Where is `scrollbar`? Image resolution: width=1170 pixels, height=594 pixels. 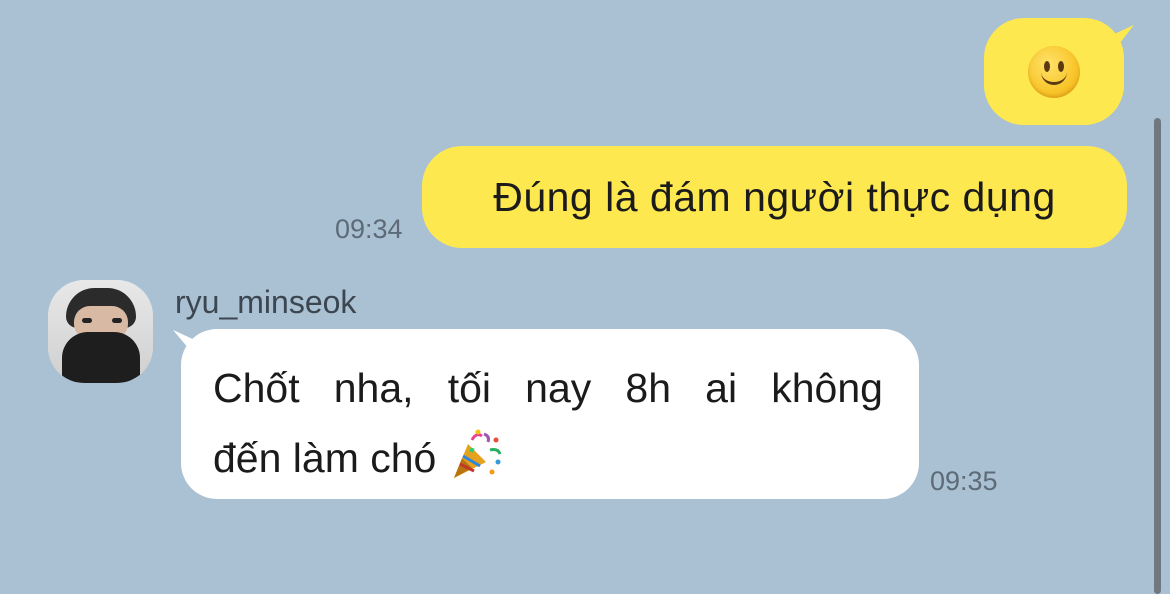
scrollbar is located at coordinates (1157, 356).